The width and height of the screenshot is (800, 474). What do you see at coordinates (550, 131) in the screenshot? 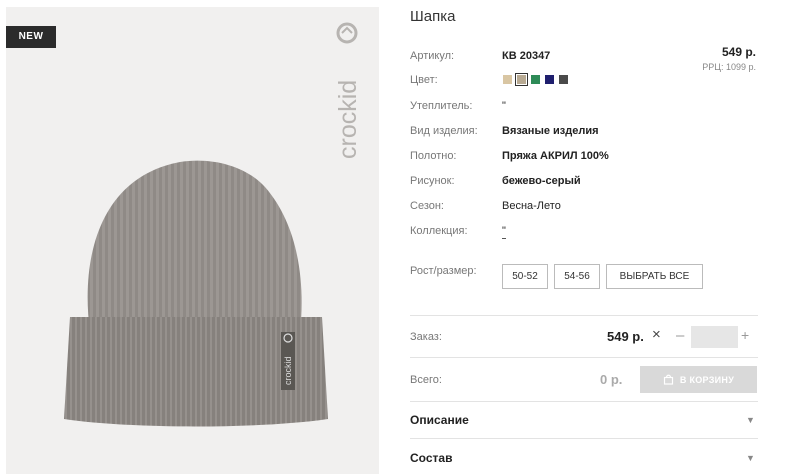
I see `item-type-value: Вязаные изделия` at bounding box center [550, 131].